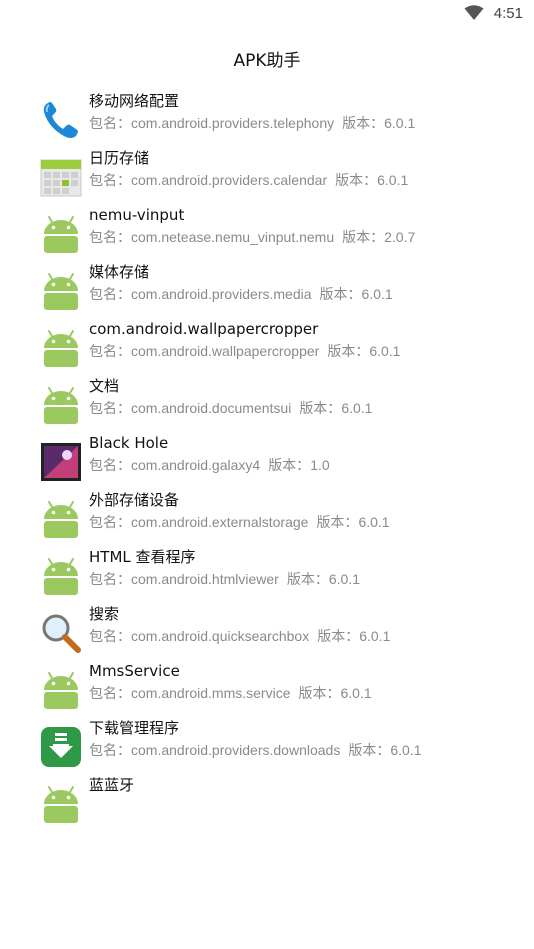 This screenshot has width=534, height=949. Describe the element at coordinates (196, 465) in the screenshot. I see `package-name: com.android.galaxy4` at that location.